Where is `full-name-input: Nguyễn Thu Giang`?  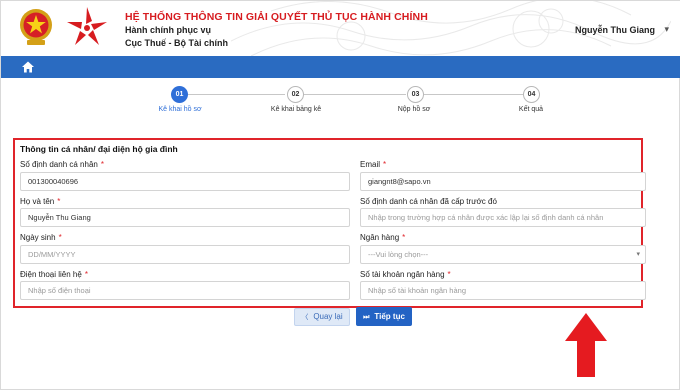
full-name-input: Nguyễn Thu Giang is located at coordinates (185, 217).